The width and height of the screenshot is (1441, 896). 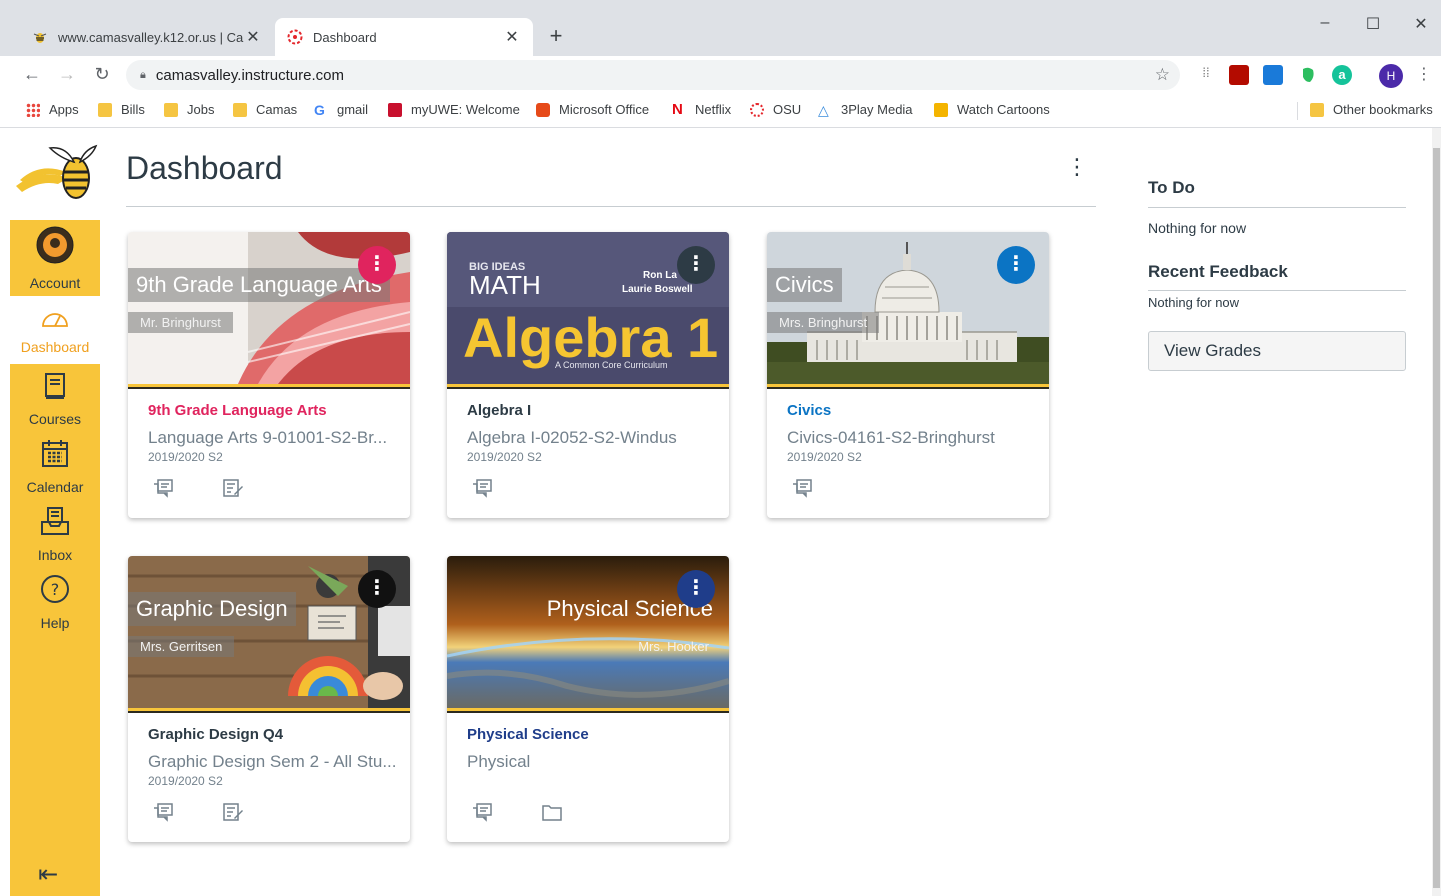 I want to click on dashboard-options-icon: ⋮, so click(x=1077, y=167).